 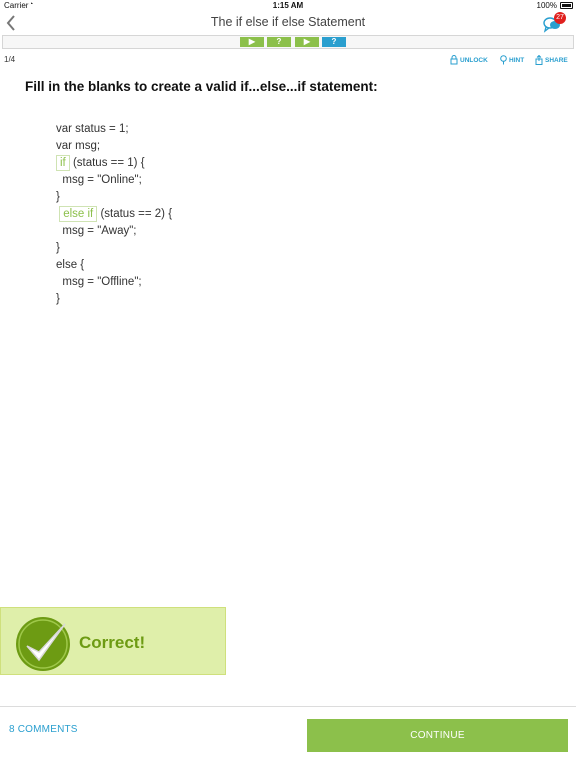 I want to click on step-quiz-1: ?, so click(x=279, y=42).